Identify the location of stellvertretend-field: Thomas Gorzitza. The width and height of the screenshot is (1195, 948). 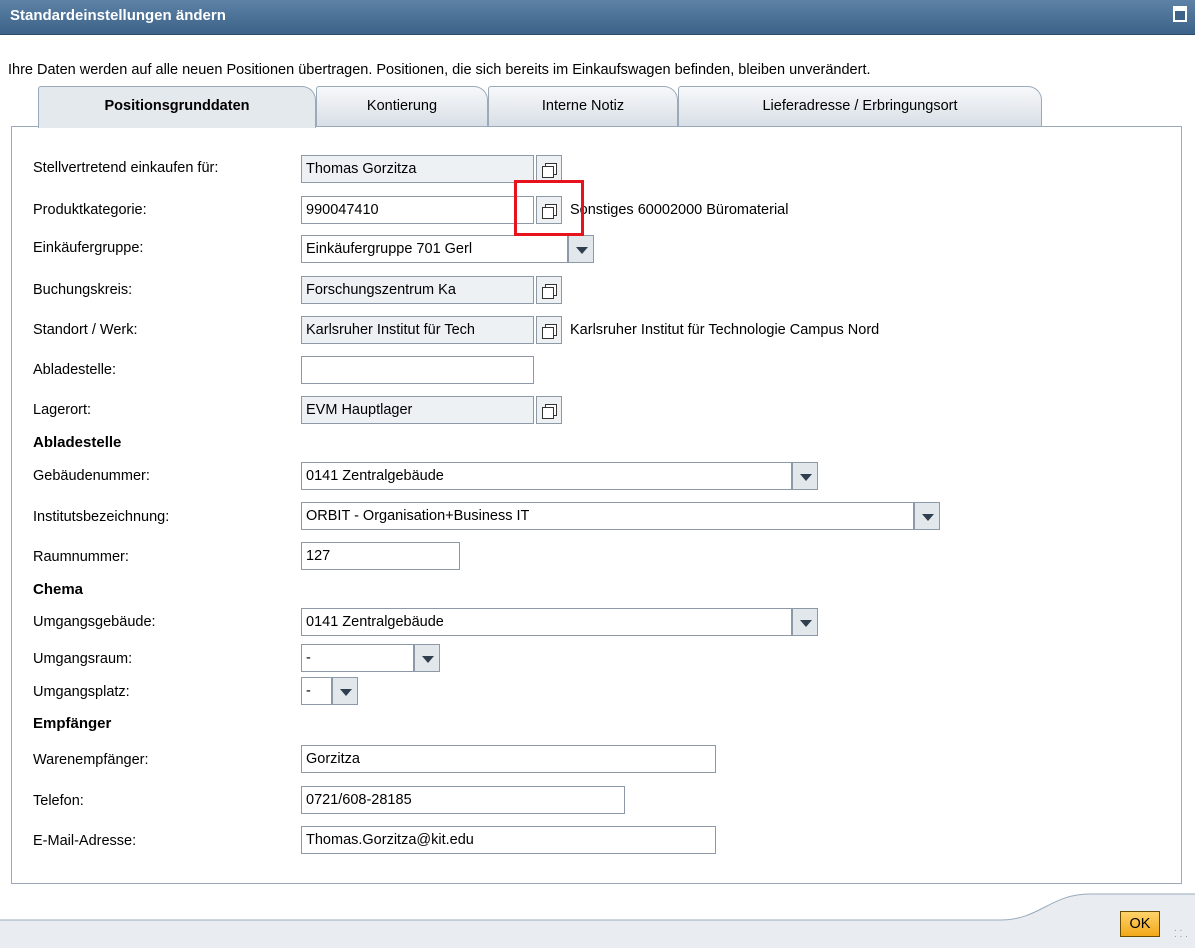
(417, 169).